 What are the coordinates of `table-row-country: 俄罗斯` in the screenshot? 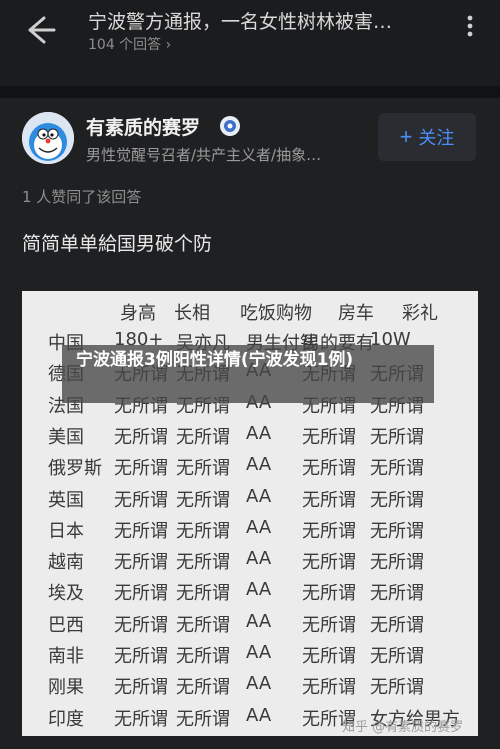 It's located at (75, 469).